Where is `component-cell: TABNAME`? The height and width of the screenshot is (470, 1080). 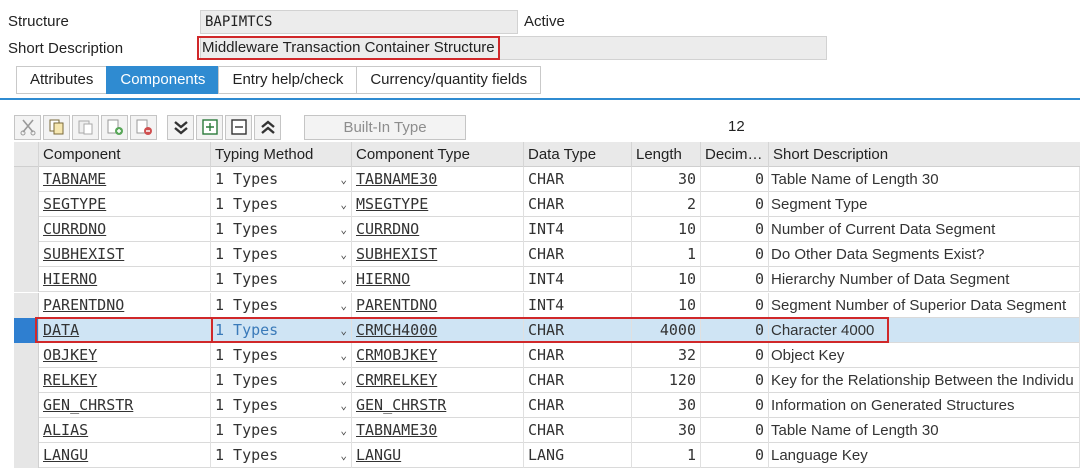 component-cell: TABNAME is located at coordinates (125, 179).